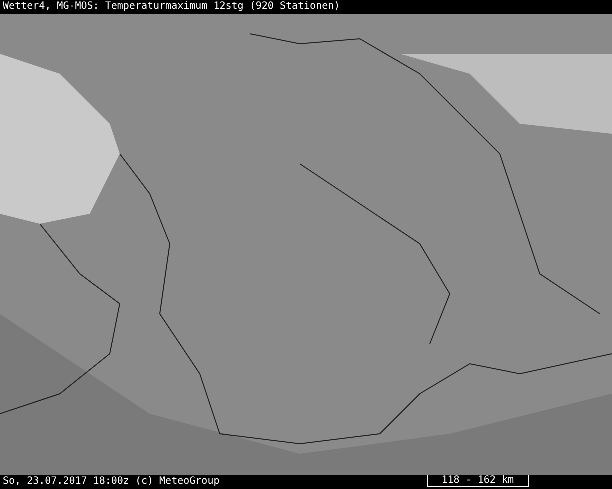  I want to click on scale-bar: 118 - 162 km, so click(477, 481).